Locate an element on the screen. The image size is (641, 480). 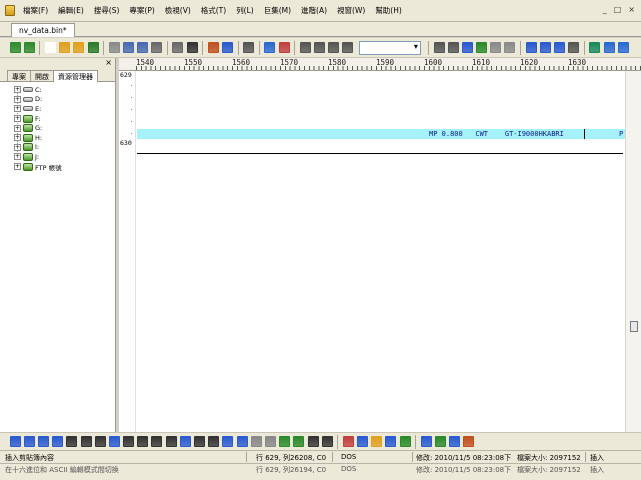
tree-item: + I: is located at coordinates (64, 148).